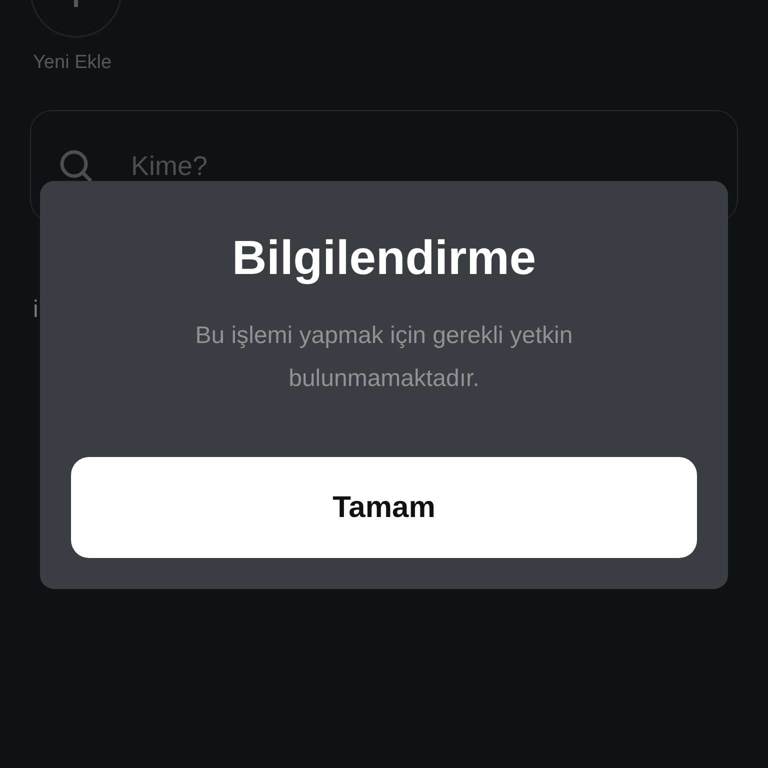  What do you see at coordinates (384, 258) in the screenshot?
I see `dialog-title: Bilgilendirme` at bounding box center [384, 258].